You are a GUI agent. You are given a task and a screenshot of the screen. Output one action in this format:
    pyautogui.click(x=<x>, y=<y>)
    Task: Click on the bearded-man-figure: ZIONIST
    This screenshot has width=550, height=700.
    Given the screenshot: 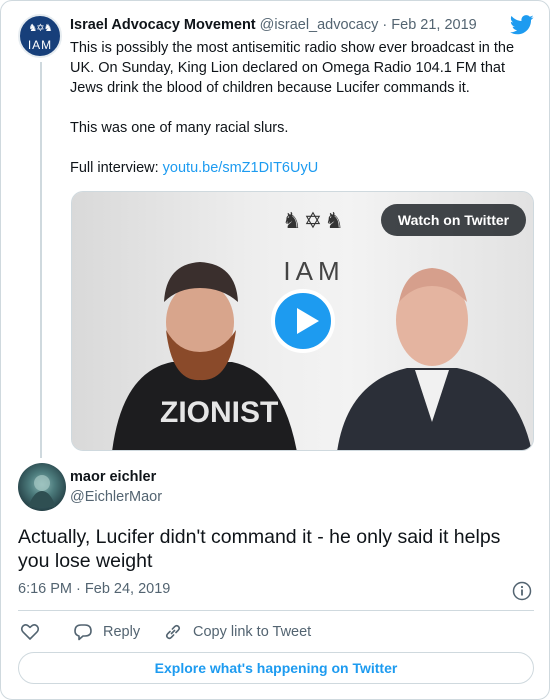 What is the action you would take?
    pyautogui.click(x=204, y=356)
    